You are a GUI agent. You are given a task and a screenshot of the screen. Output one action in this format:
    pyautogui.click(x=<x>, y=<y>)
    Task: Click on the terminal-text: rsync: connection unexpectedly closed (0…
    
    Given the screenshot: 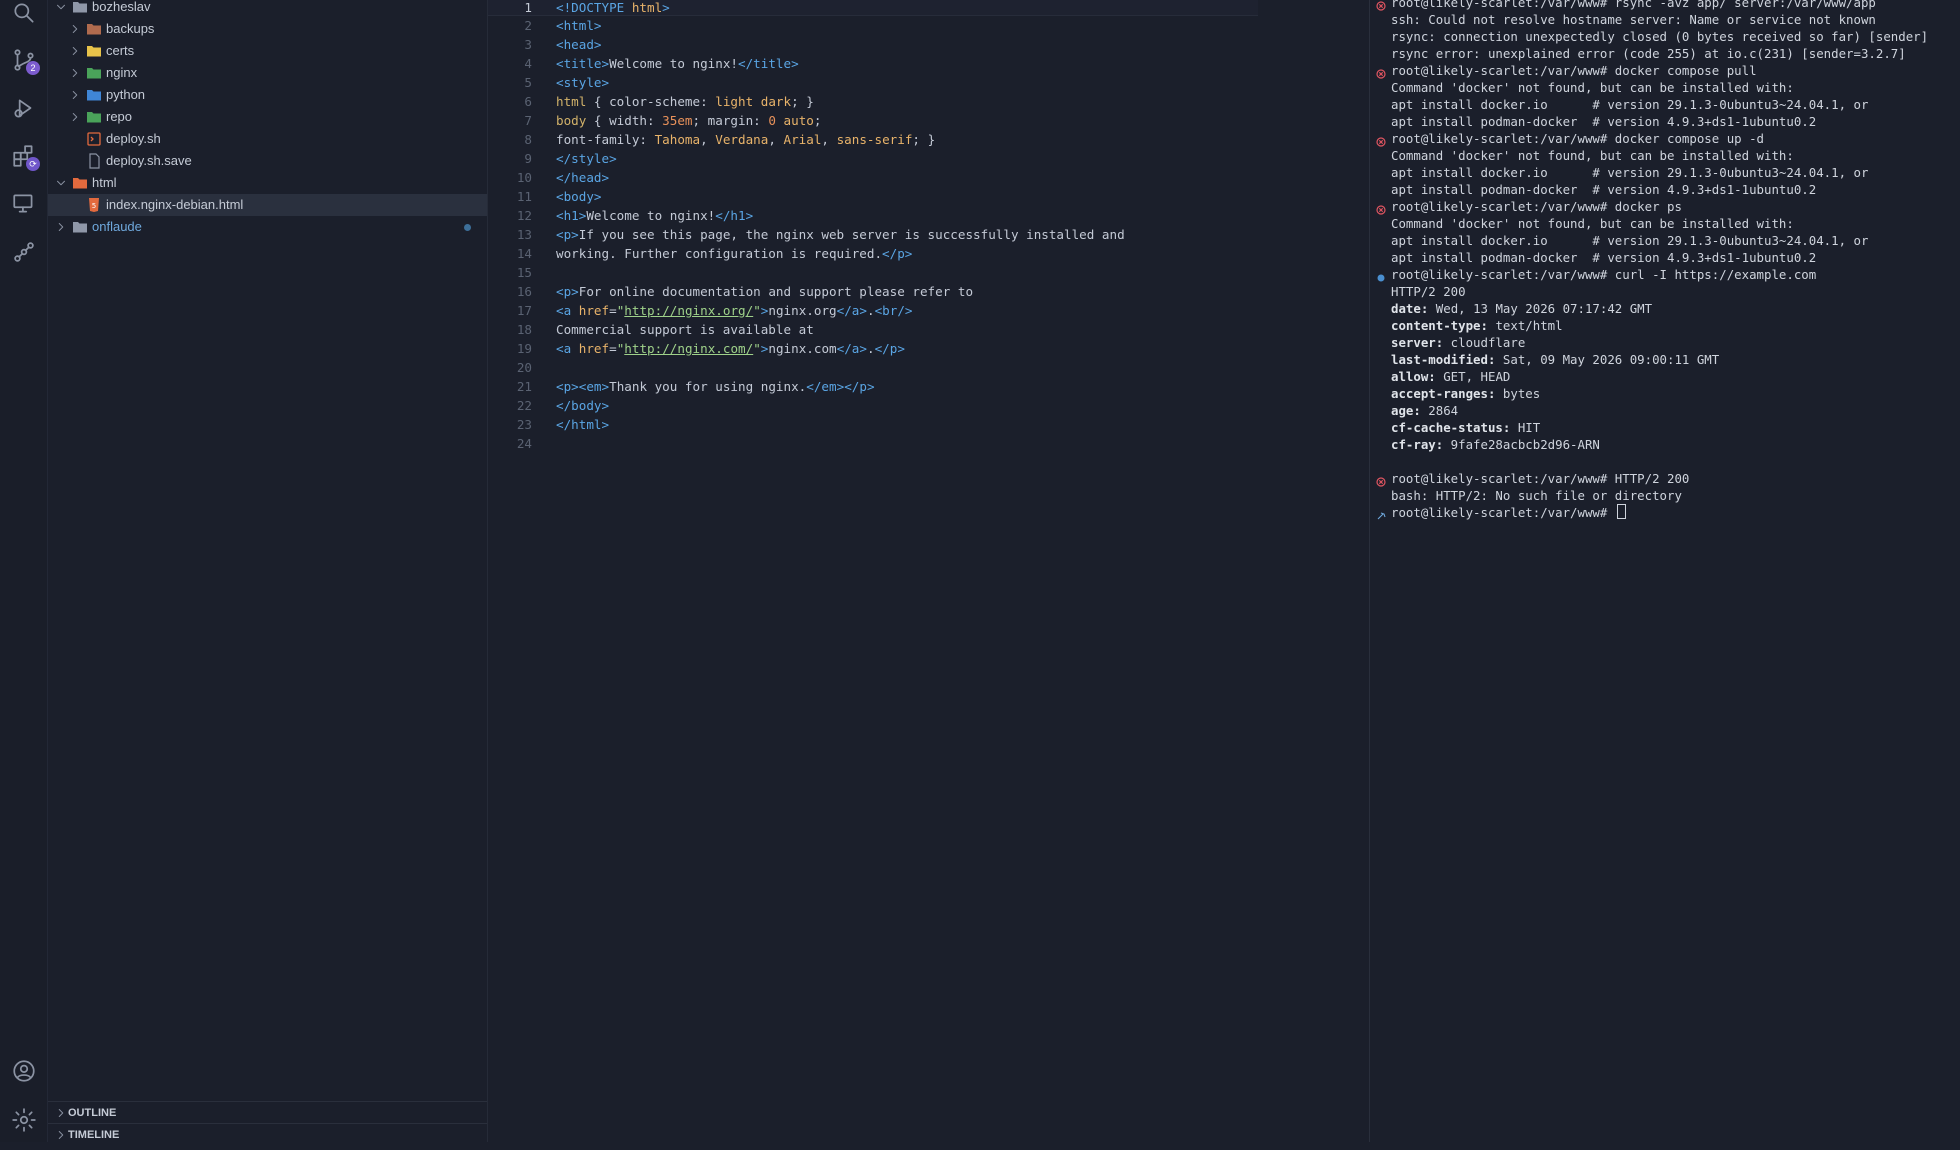 What is the action you would take?
    pyautogui.click(x=1660, y=36)
    